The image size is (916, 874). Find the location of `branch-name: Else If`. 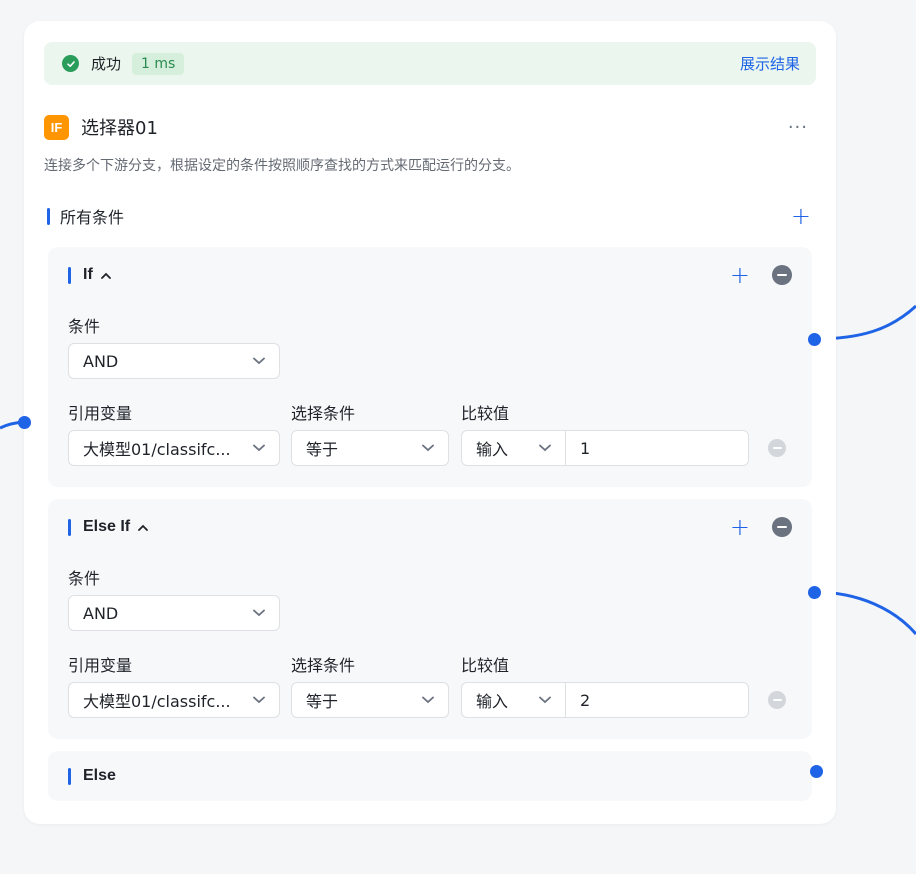

branch-name: Else If is located at coordinates (107, 526).